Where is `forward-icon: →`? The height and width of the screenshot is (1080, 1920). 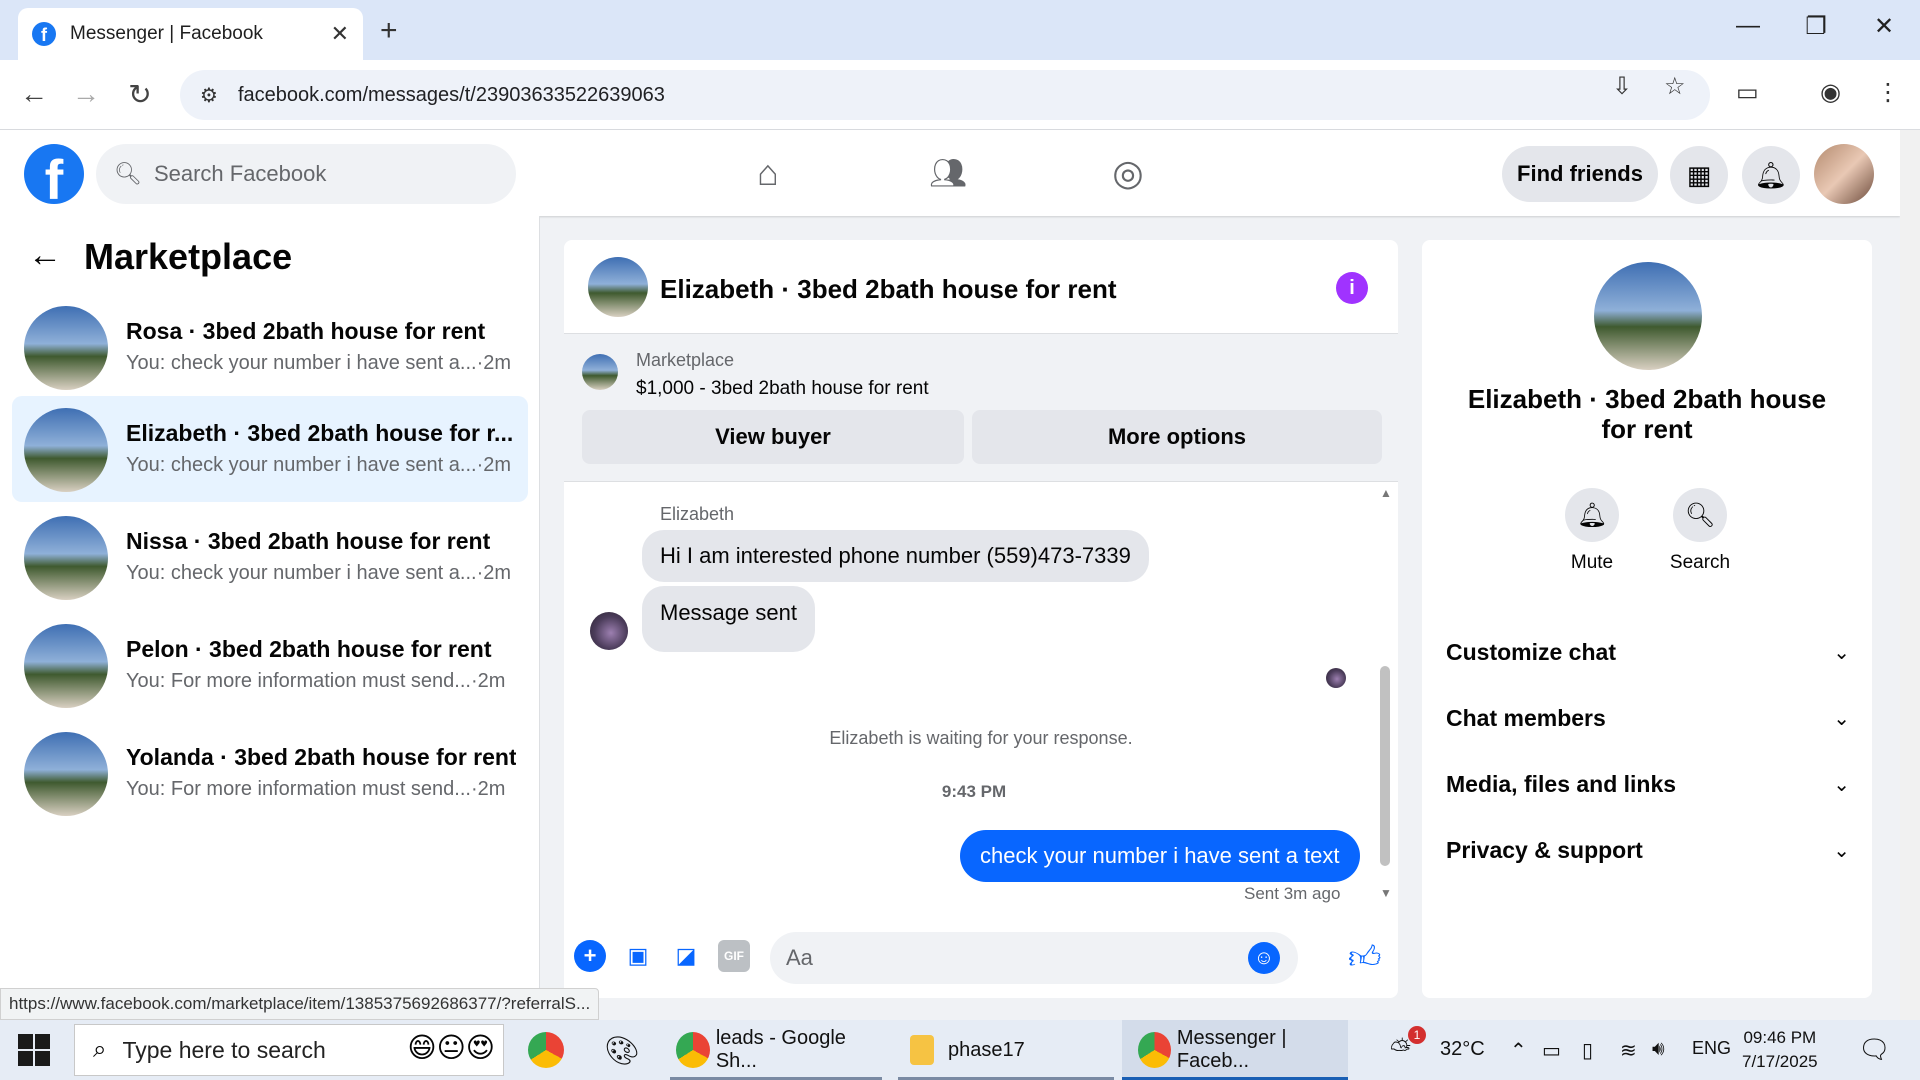
forward-icon: → is located at coordinates (86, 94).